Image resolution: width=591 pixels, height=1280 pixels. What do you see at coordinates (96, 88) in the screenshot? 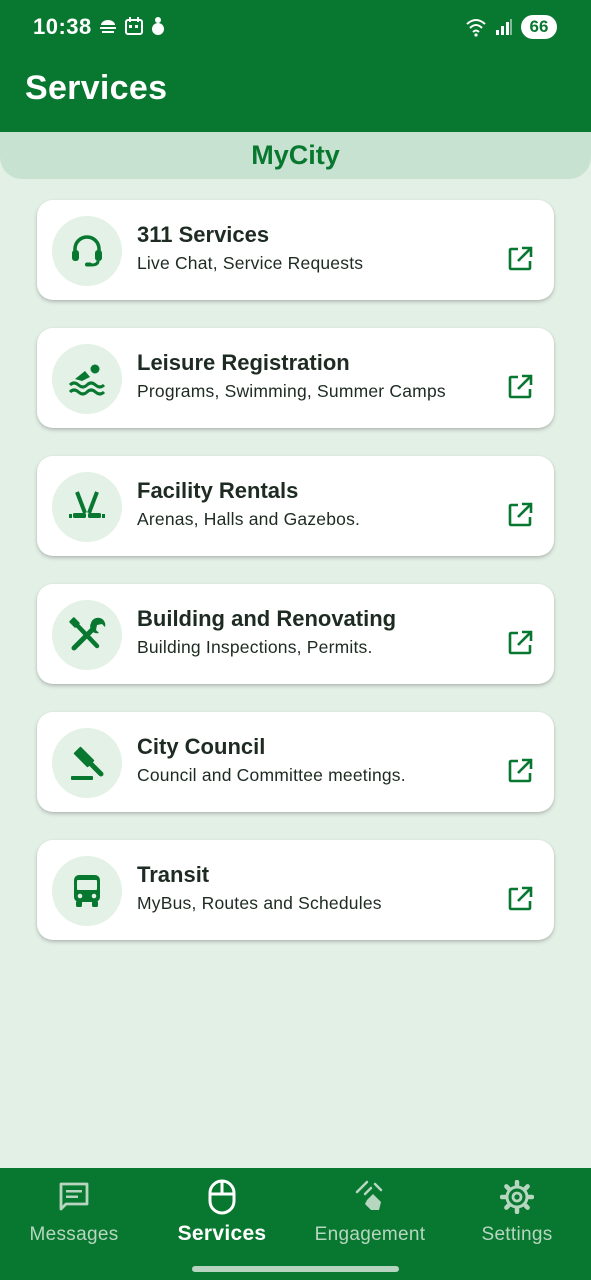
I see `page-title: Services` at bounding box center [96, 88].